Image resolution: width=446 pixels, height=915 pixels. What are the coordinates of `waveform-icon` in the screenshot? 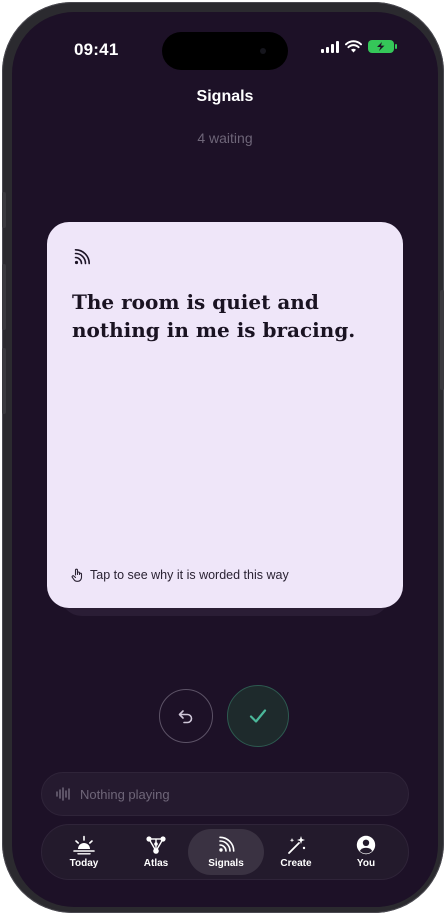 It's located at (63, 794).